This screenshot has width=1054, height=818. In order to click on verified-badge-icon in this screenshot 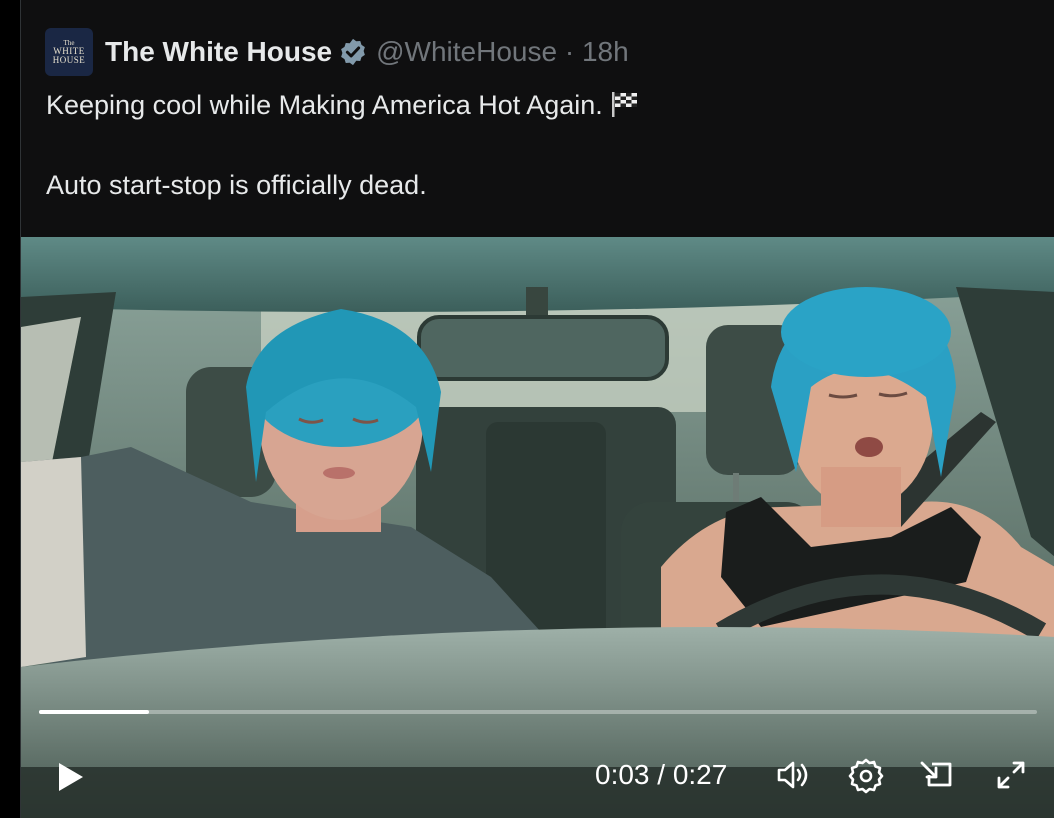, I will do `click(353, 52)`.